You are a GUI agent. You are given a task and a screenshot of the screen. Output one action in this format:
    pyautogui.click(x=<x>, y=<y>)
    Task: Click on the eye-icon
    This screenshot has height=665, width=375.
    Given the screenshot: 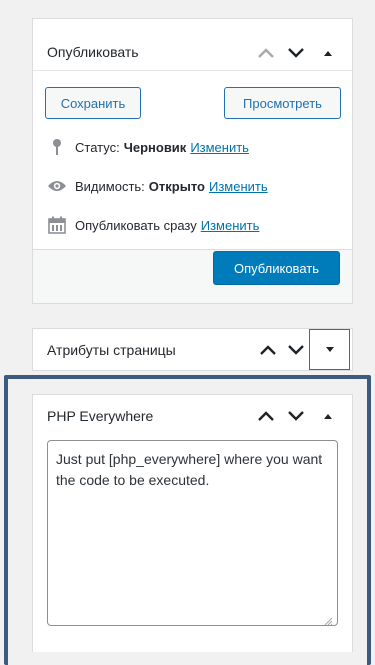 What is the action you would take?
    pyautogui.click(x=57, y=186)
    